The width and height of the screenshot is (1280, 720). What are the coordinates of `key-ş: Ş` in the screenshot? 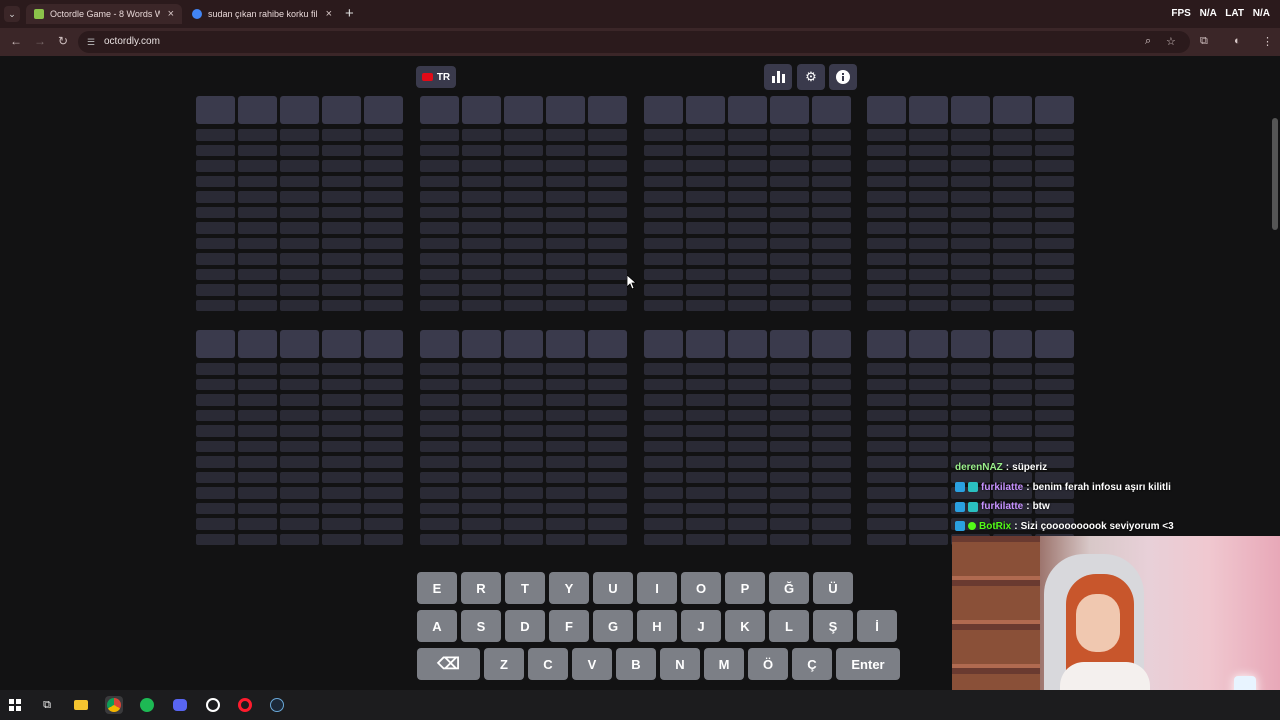 It's located at (833, 626).